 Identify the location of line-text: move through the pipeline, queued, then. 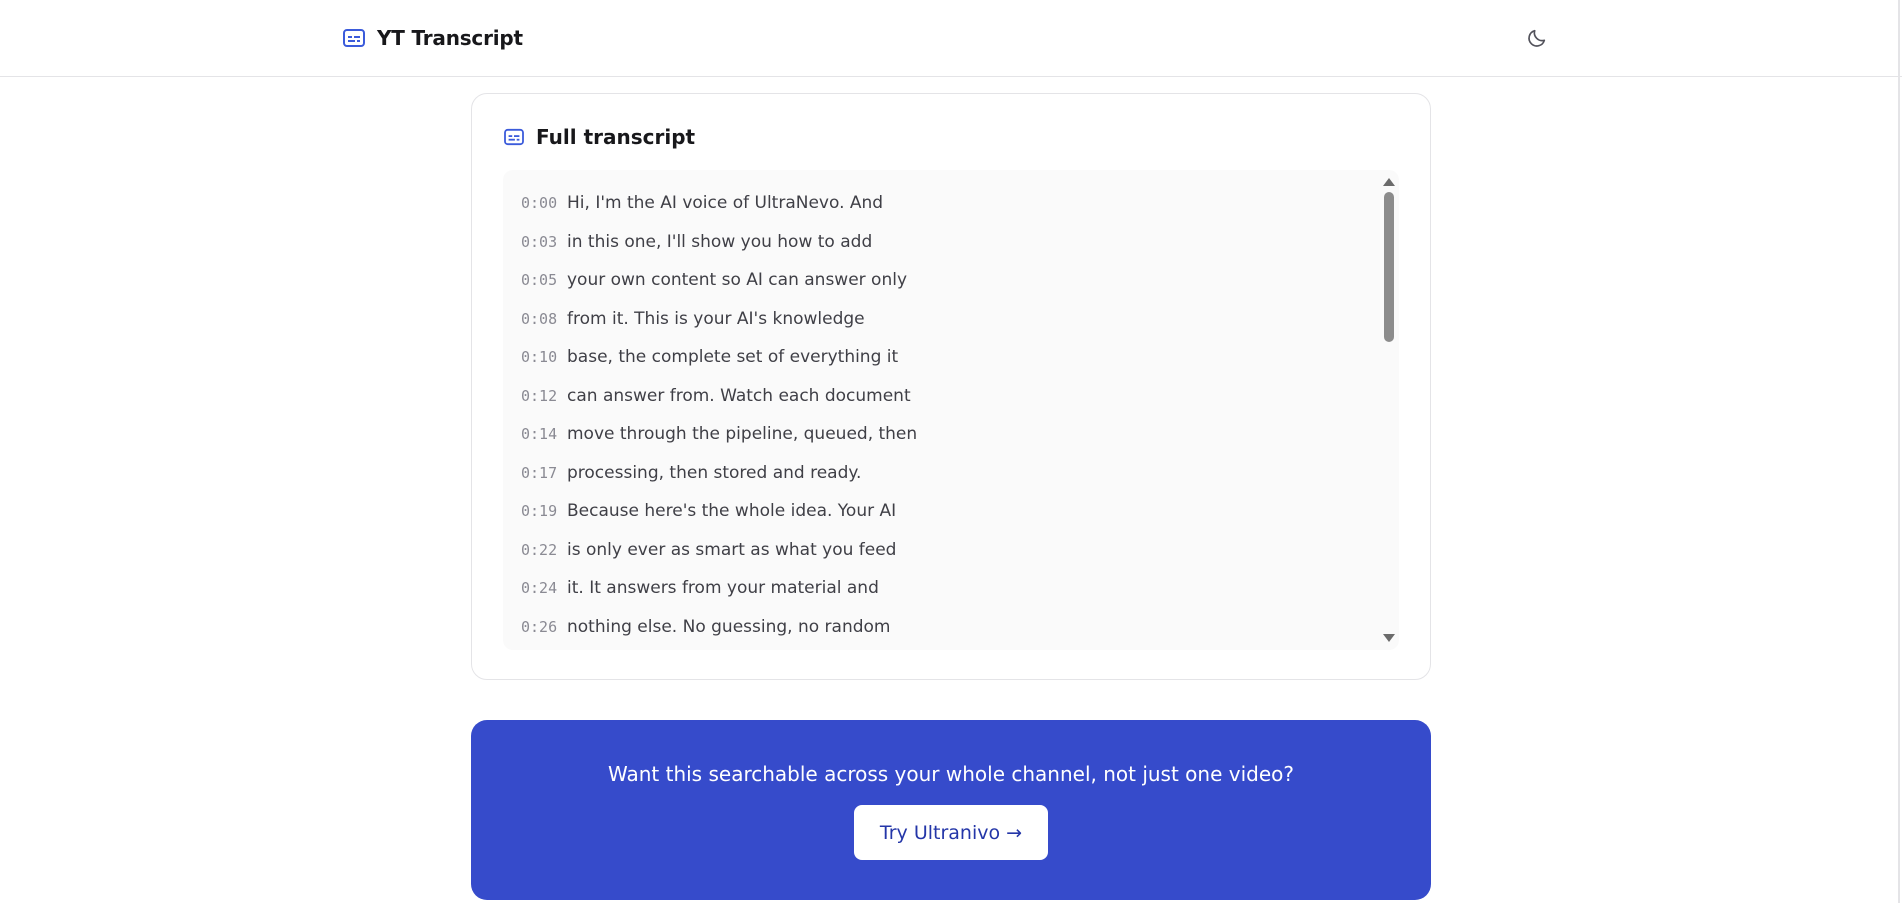
(742, 434).